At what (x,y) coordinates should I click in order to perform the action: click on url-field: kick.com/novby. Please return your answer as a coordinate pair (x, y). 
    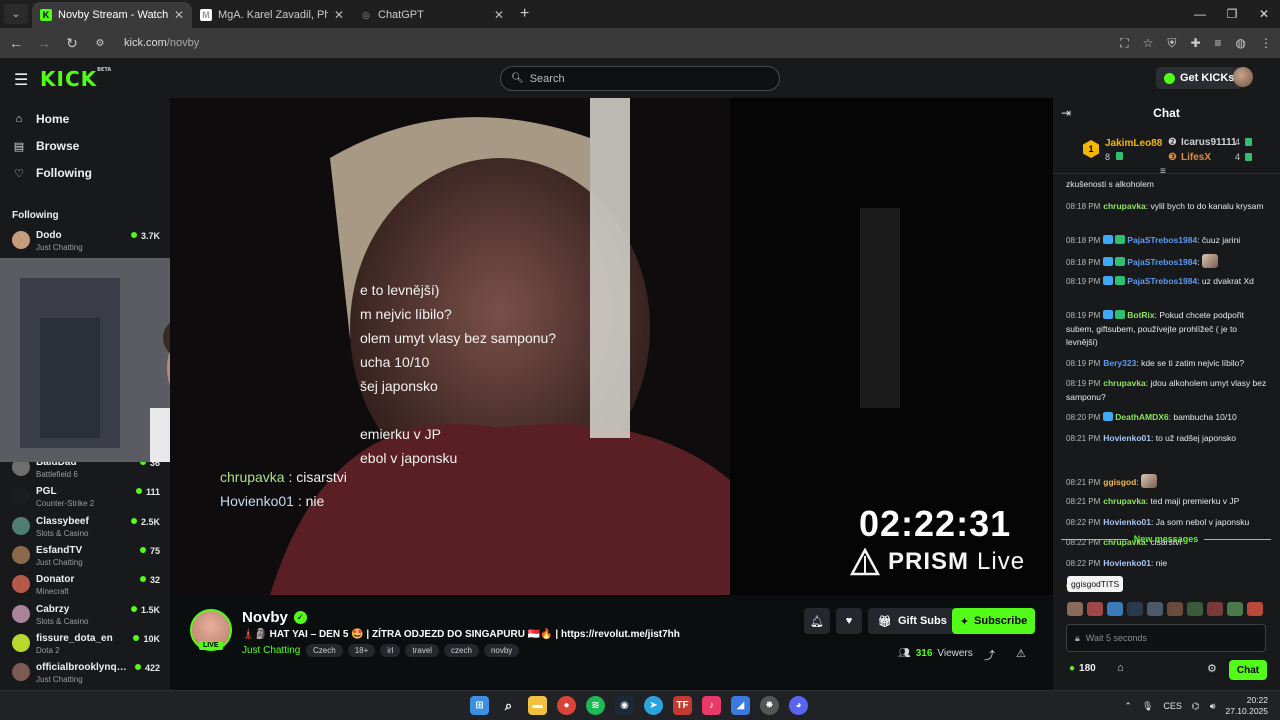
    Looking at the image, I should click on (161, 43).